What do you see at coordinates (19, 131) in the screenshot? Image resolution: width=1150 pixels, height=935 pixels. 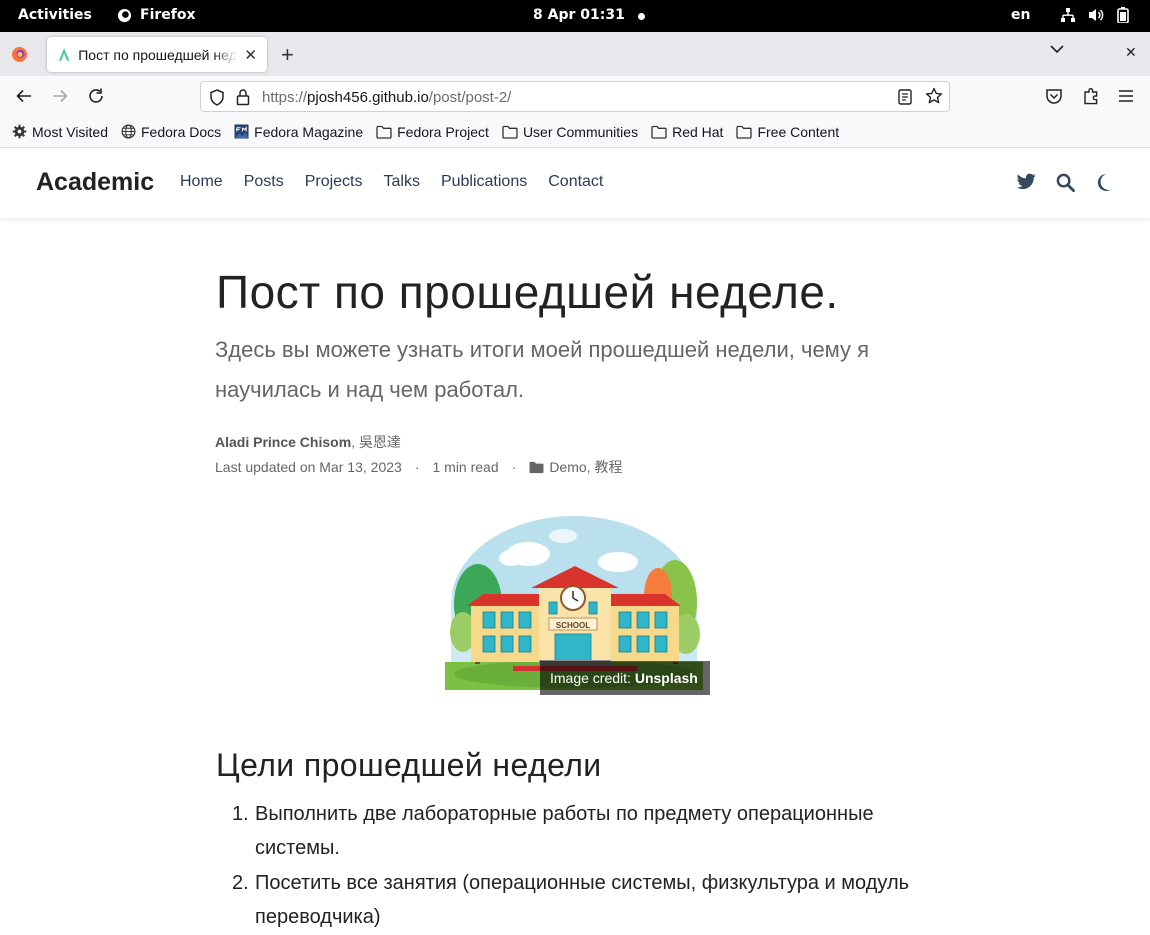 I see `gear-icon` at bounding box center [19, 131].